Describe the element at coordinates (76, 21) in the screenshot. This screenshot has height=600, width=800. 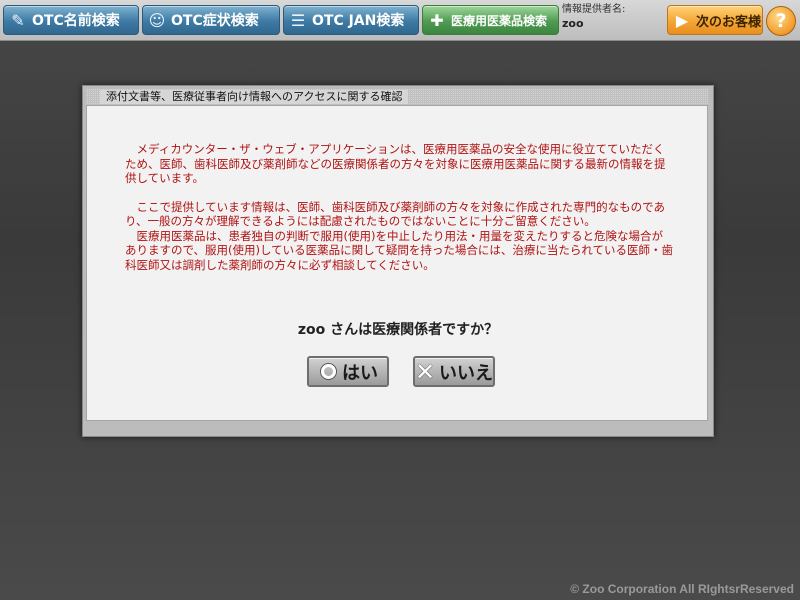
I see `otc-name-search-label: OTC名前検索` at that location.